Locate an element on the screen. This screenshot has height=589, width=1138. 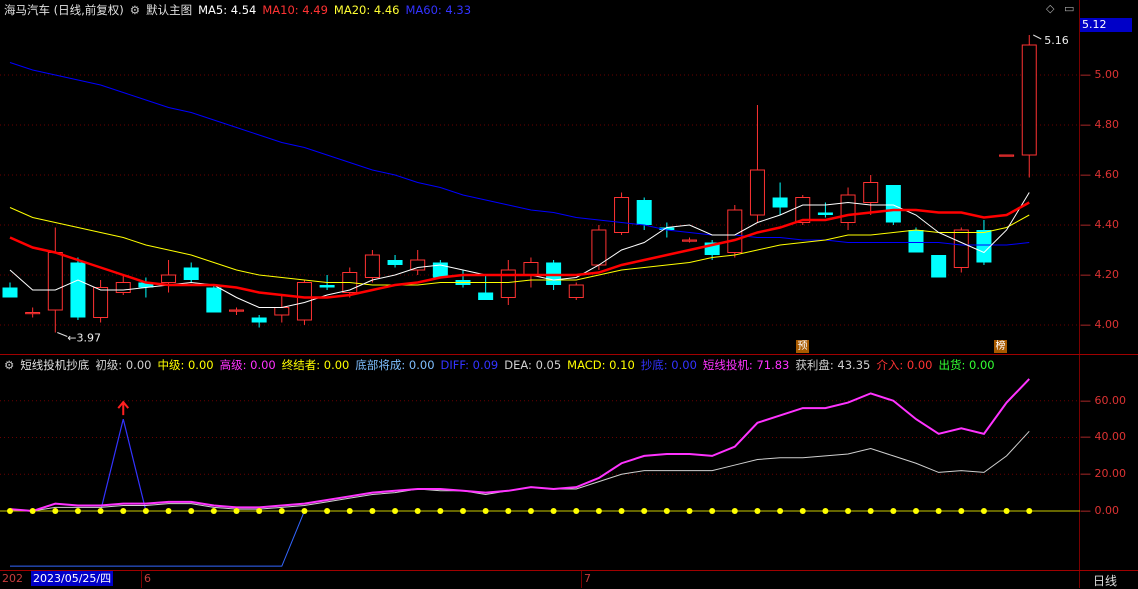
high-mark-arrow is located at coordinates (1037, 37).